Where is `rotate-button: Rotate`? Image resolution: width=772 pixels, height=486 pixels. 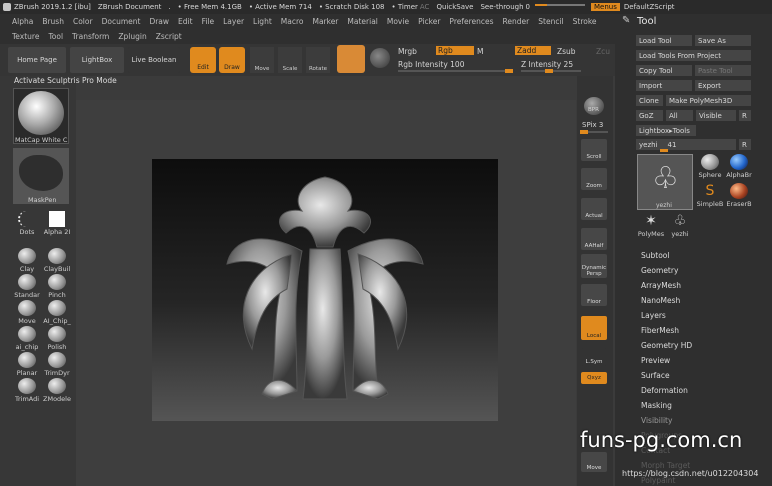
rotate-button: Rotate is located at coordinates (318, 60).